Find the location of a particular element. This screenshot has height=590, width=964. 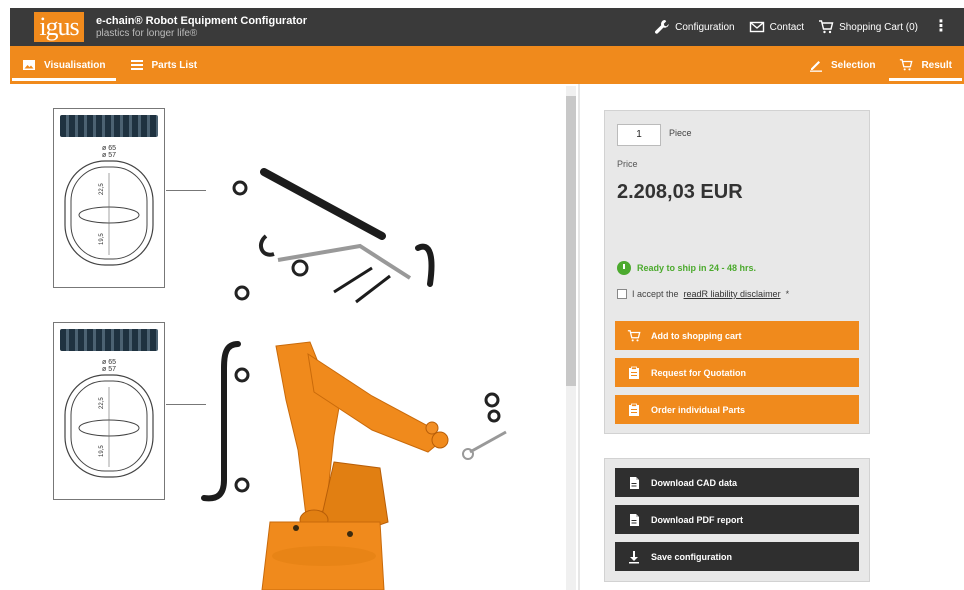

tab-selection-label: Selection is located at coordinates (853, 65).